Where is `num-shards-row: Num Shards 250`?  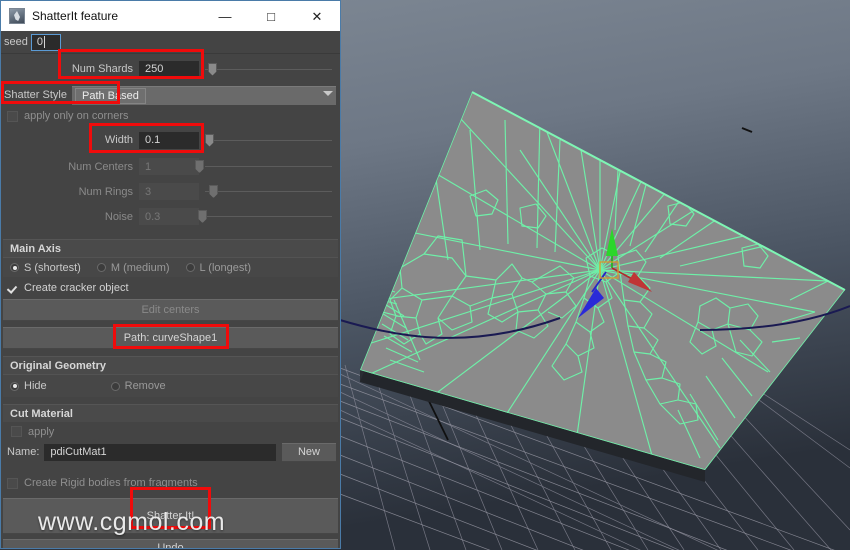 num-shards-row: Num Shards 250 is located at coordinates (170, 69).